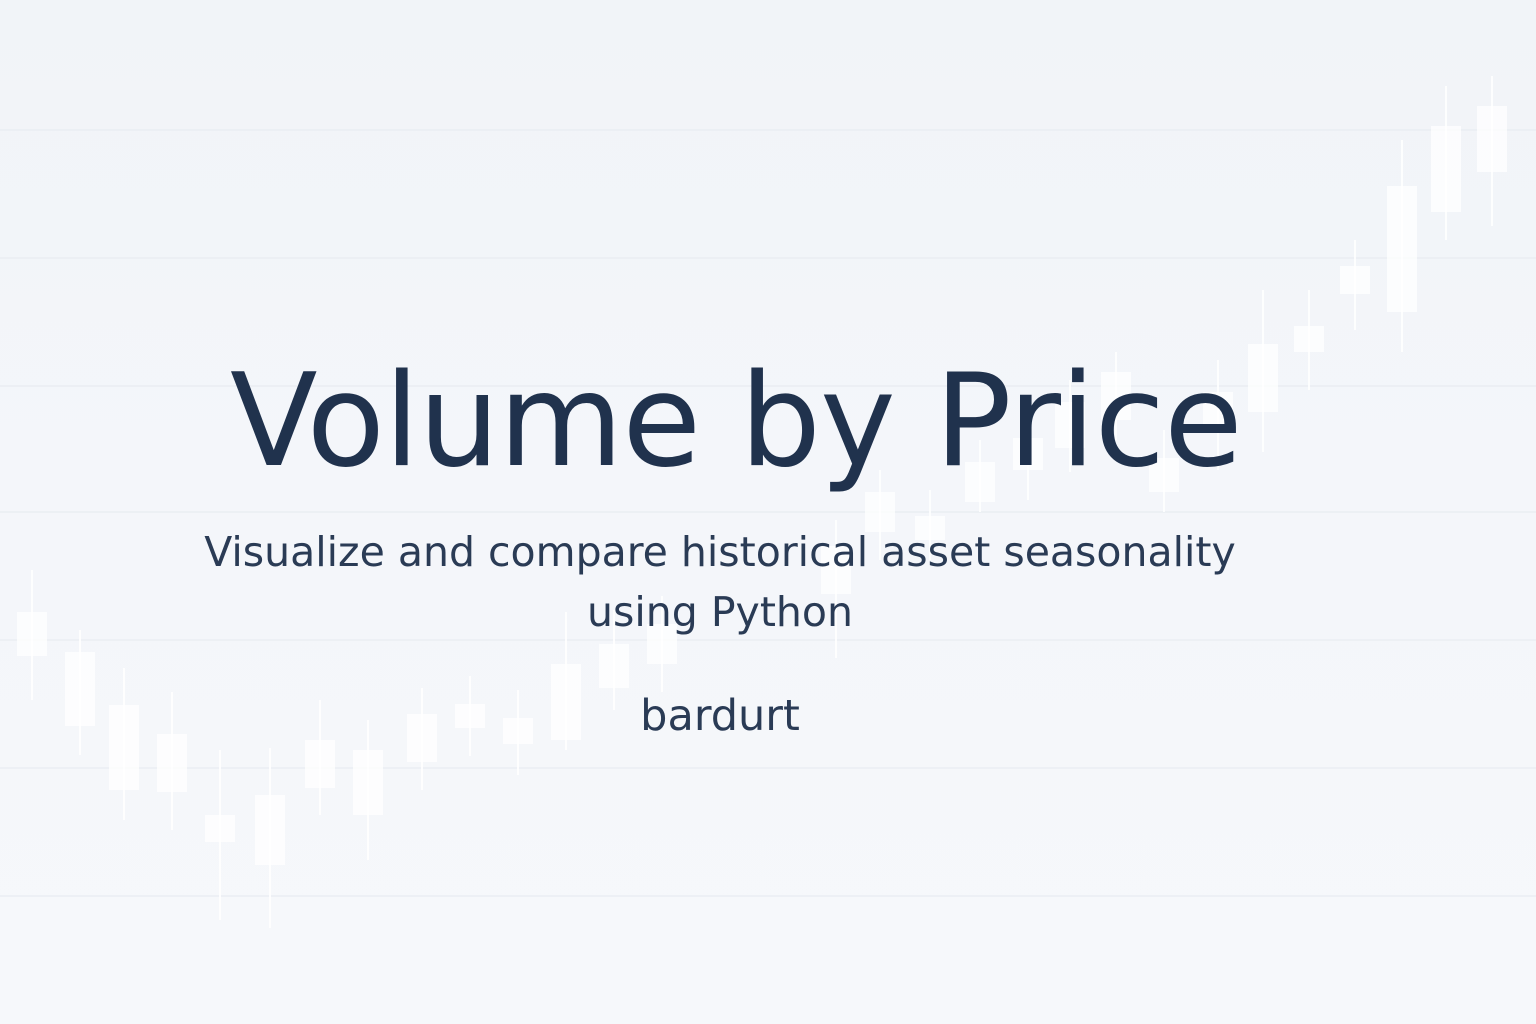 The image size is (1536, 1024). What do you see at coordinates (720, 716) in the screenshot?
I see `author-name: bardurt` at bounding box center [720, 716].